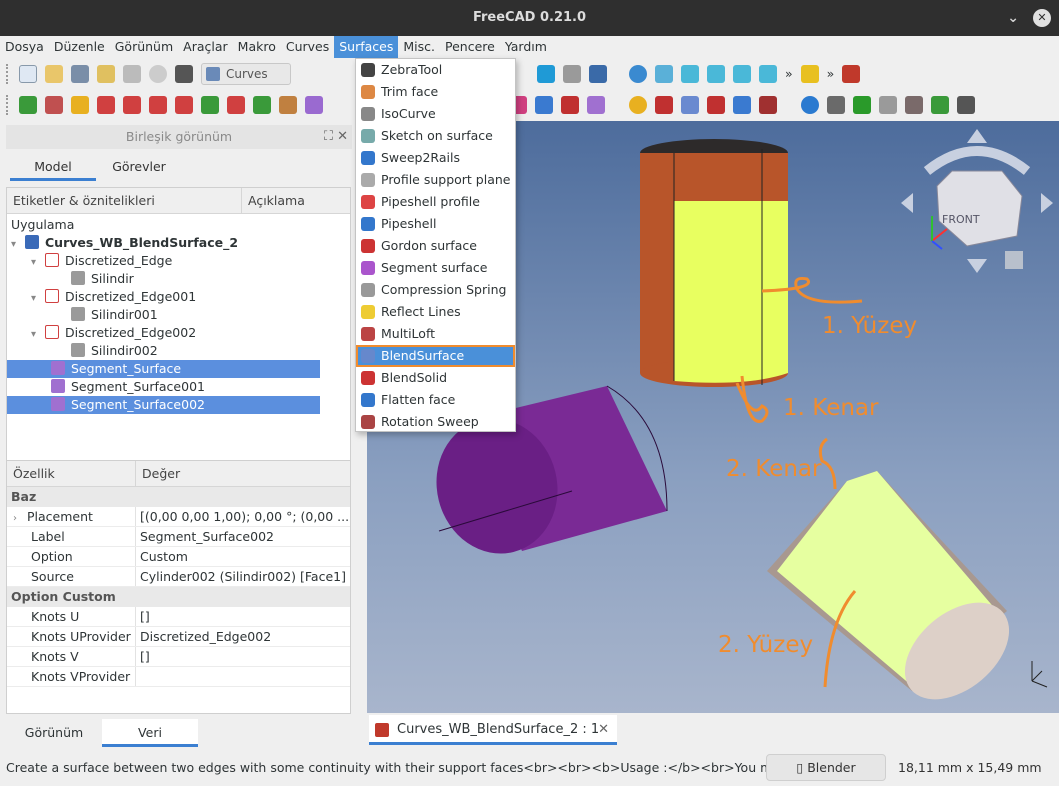  Describe the element at coordinates (114, 315) in the screenshot. I see `tree-item-silindir001: Silindir001` at that location.